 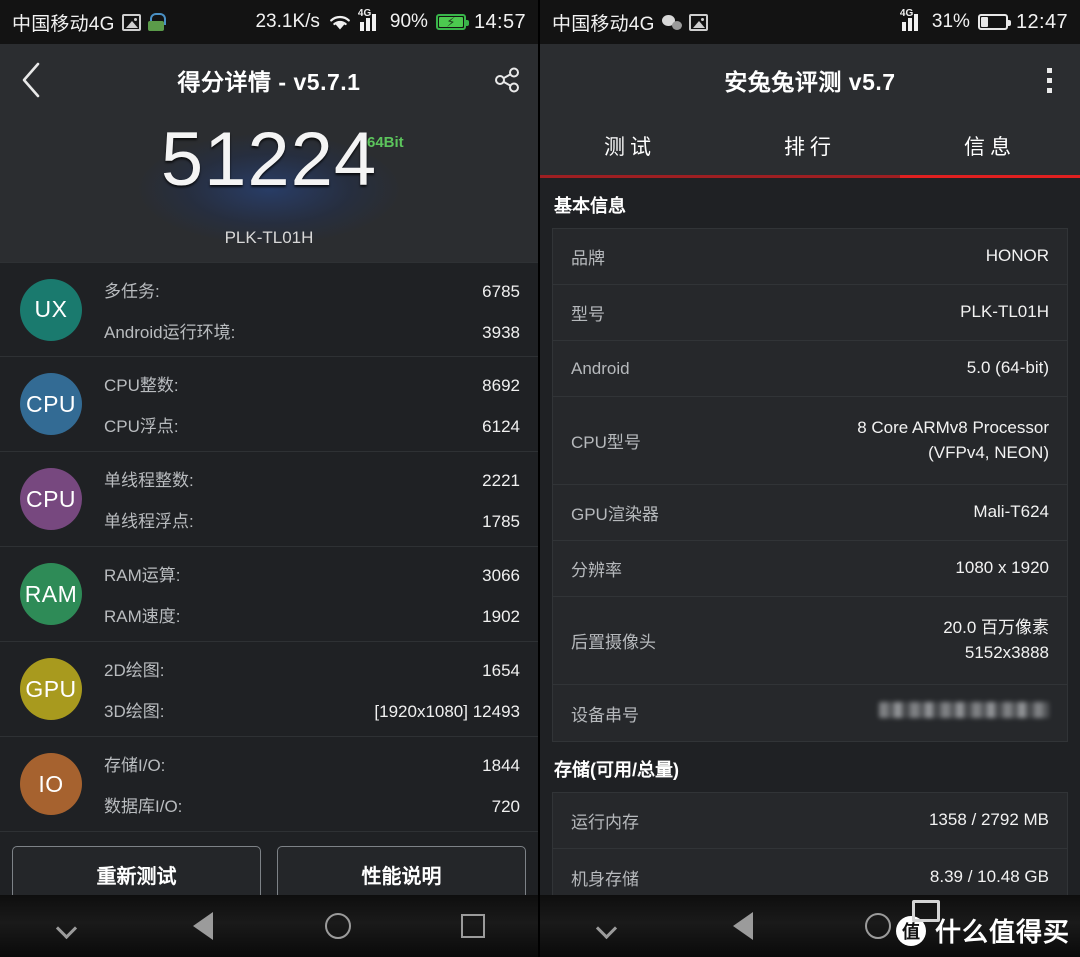 I want to click on score-value: 6785, so click(x=501, y=291).